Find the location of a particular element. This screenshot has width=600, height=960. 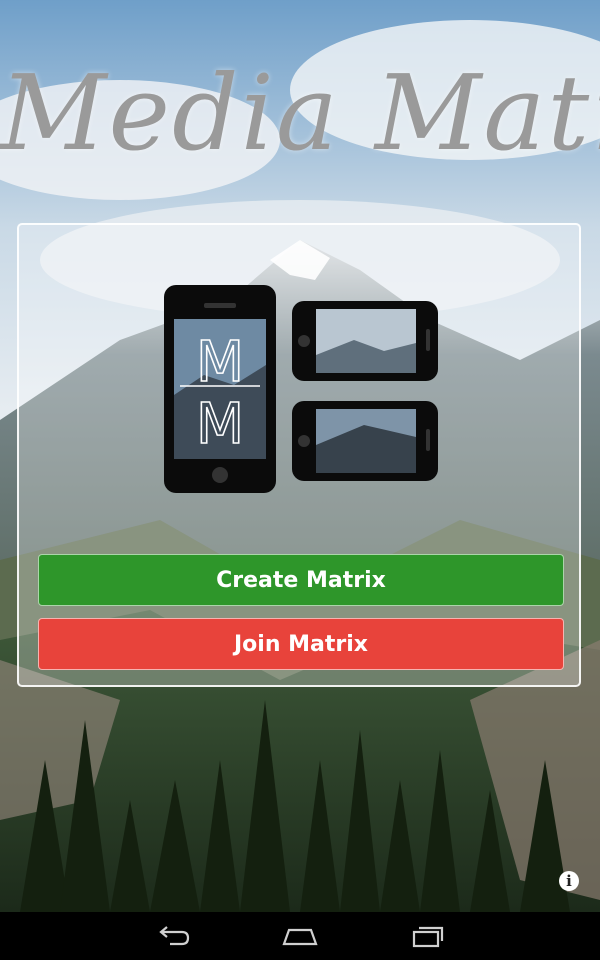

recent-apps-icon is located at coordinates (428, 936).